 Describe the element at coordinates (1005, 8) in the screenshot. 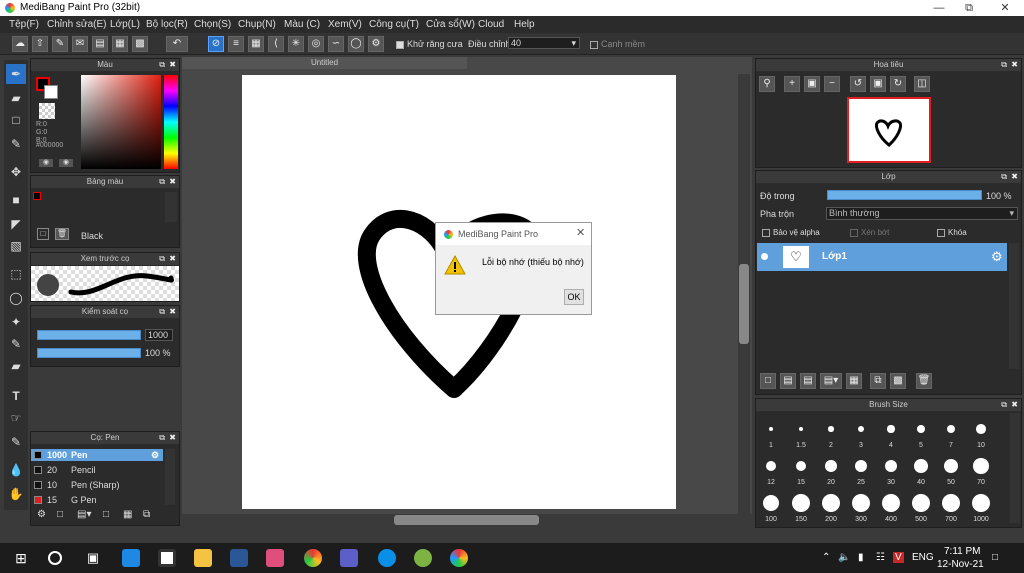

I see `close-button: ✕` at that location.